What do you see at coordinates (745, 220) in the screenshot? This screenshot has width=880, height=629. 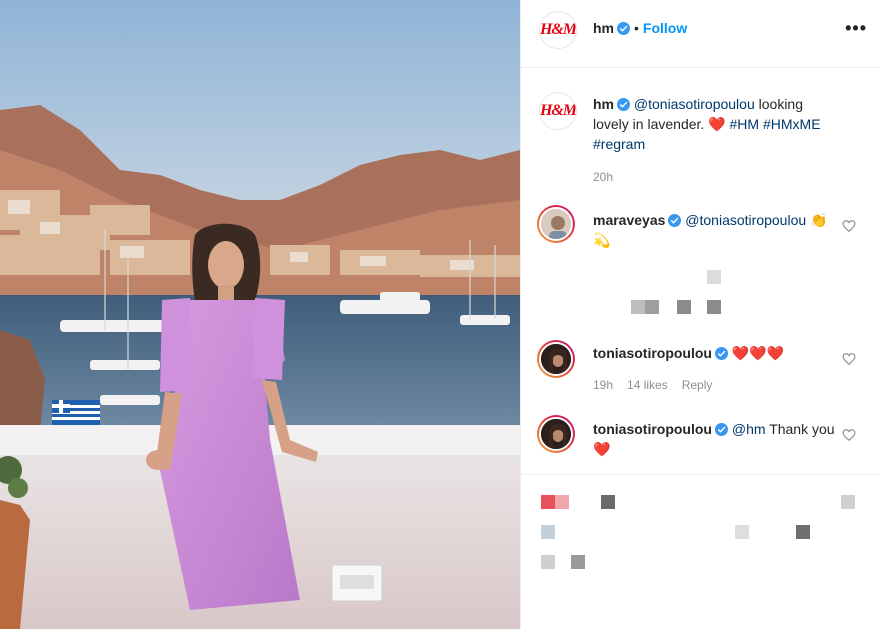 I see `comment-mention: @toniasotiropoulou` at bounding box center [745, 220].